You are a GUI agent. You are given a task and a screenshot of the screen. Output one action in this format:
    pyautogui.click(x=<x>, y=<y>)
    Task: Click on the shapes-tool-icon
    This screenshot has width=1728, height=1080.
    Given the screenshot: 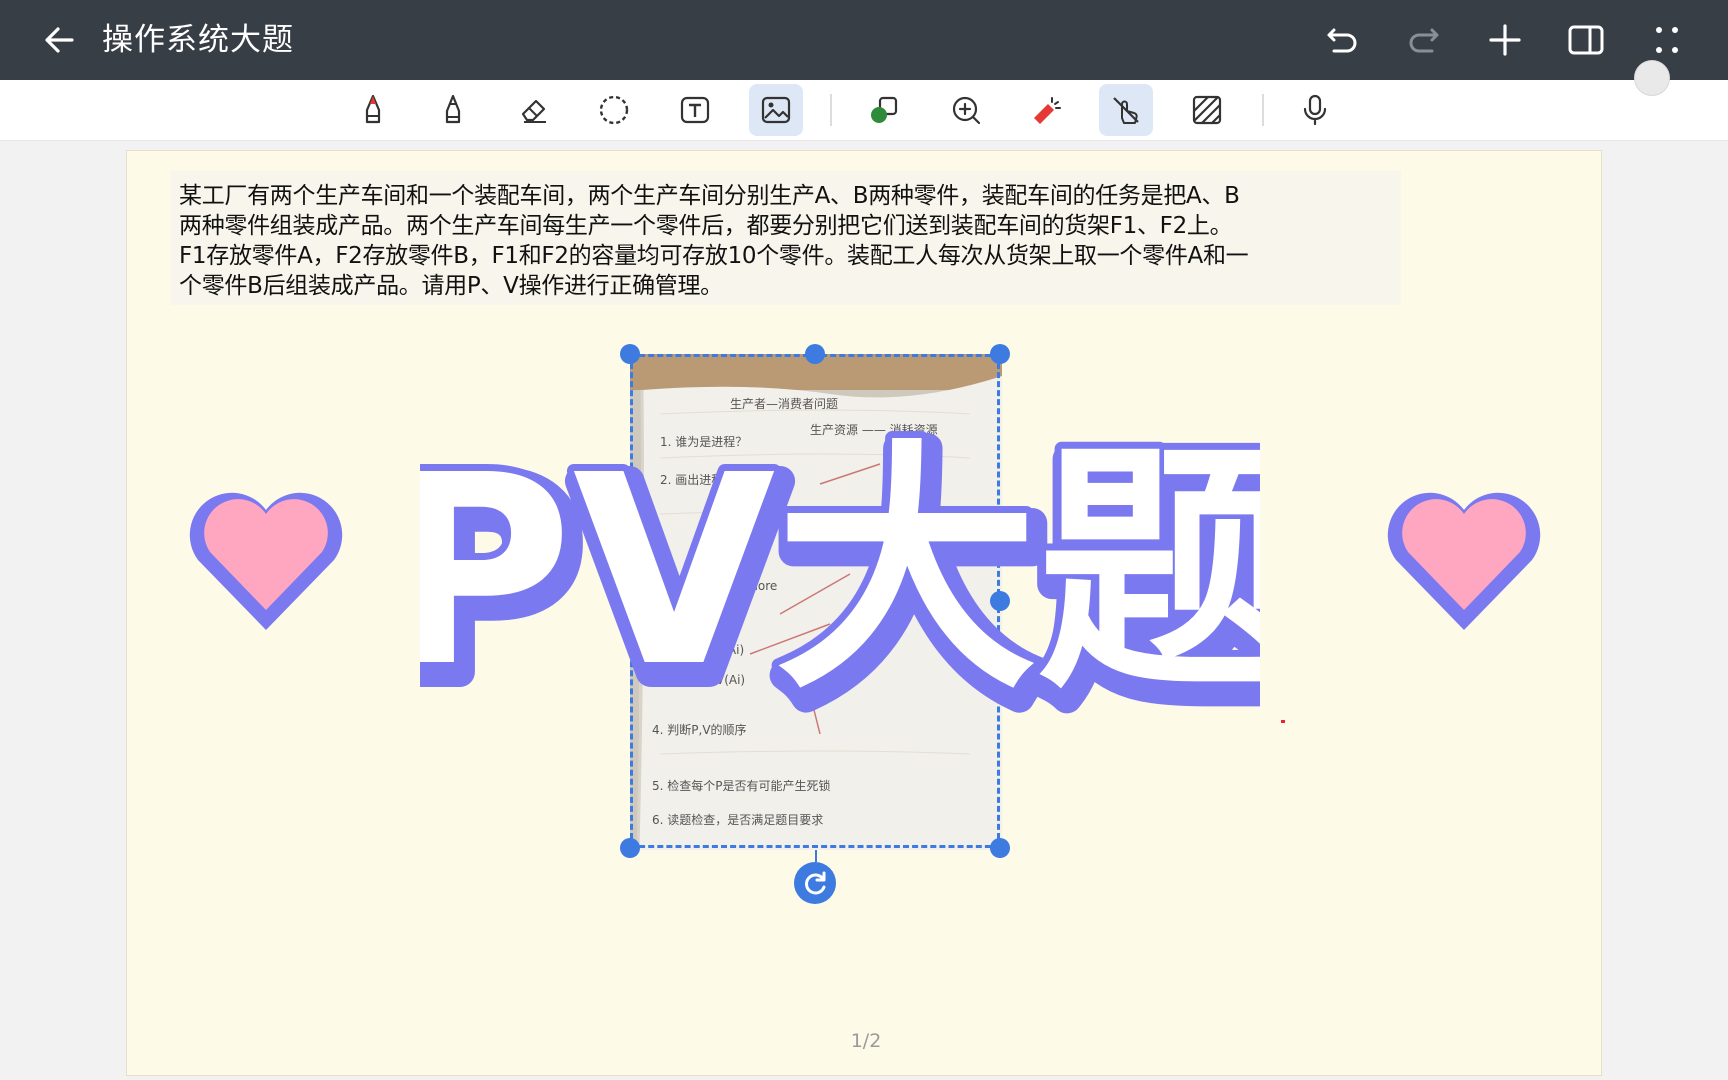 What is the action you would take?
    pyautogui.click(x=884, y=110)
    